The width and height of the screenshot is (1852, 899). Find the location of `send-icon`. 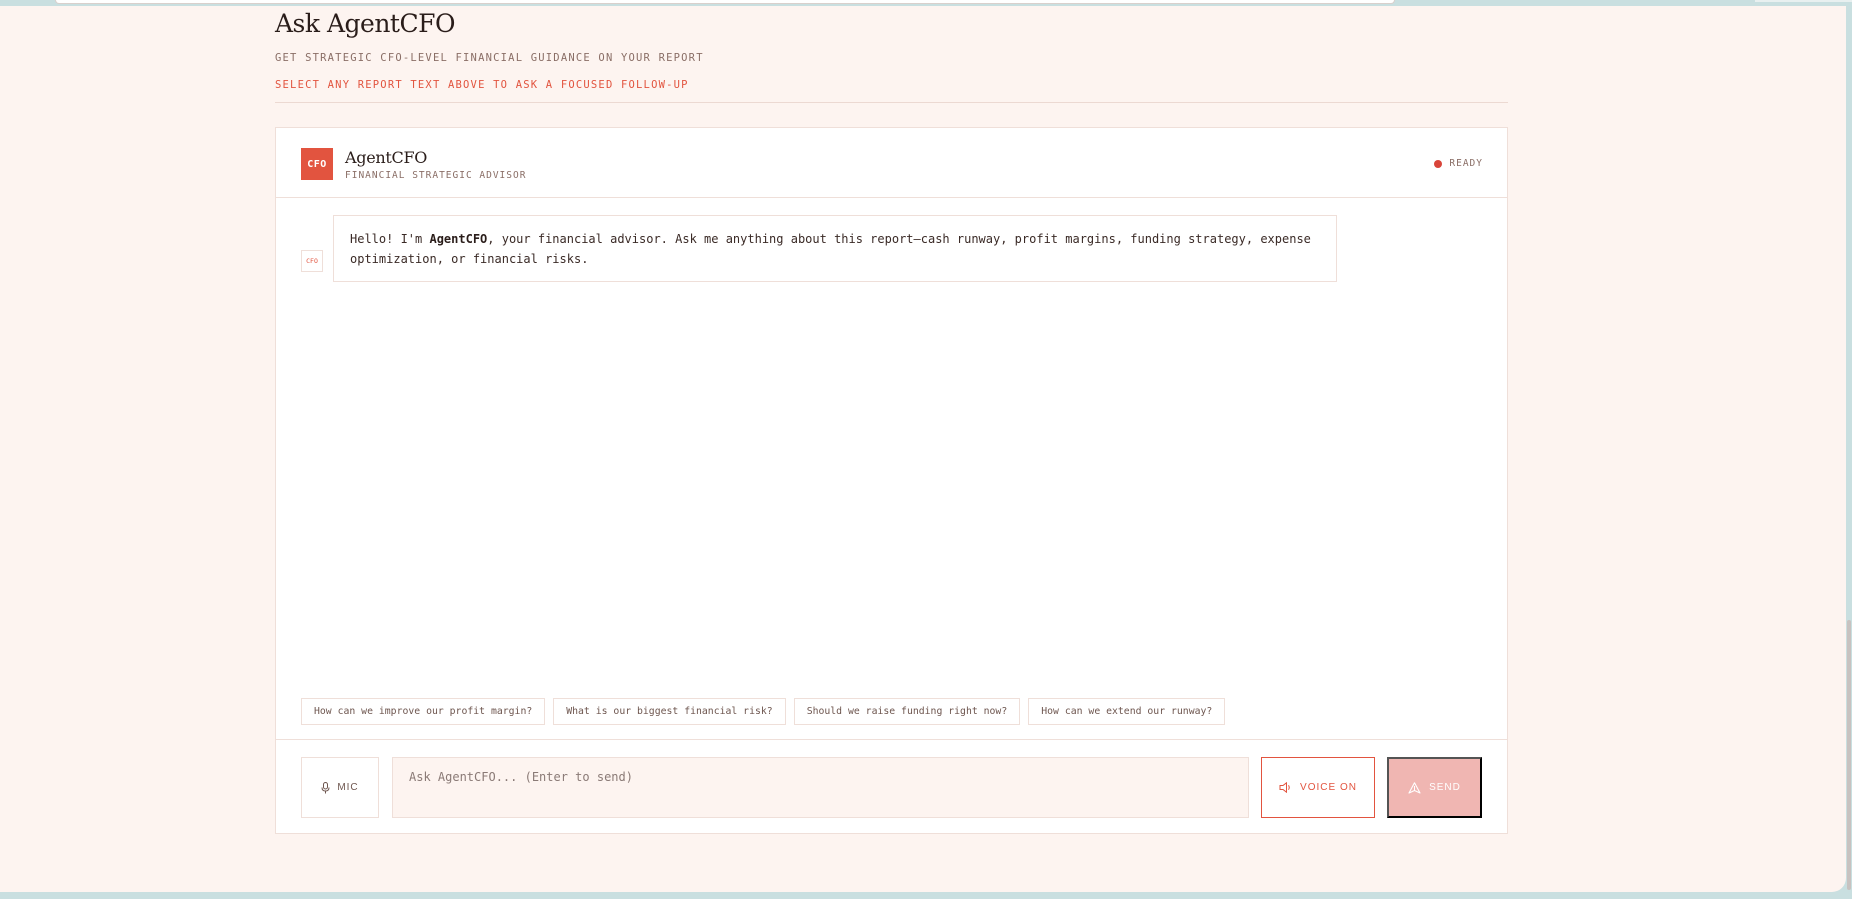

send-icon is located at coordinates (1414, 787).